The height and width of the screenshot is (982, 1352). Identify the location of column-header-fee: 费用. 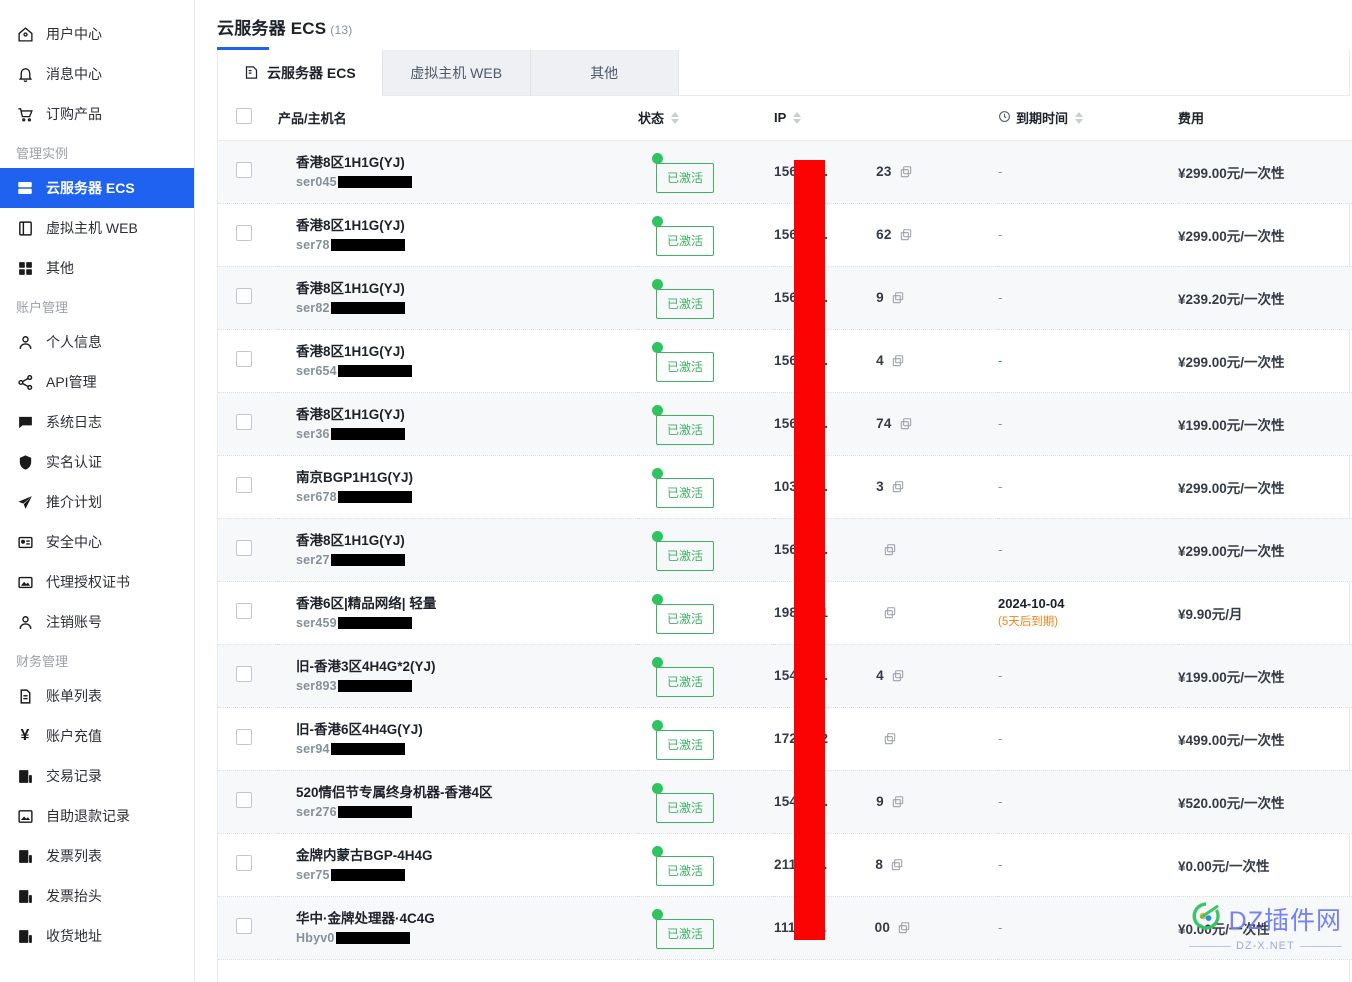
(1265, 118).